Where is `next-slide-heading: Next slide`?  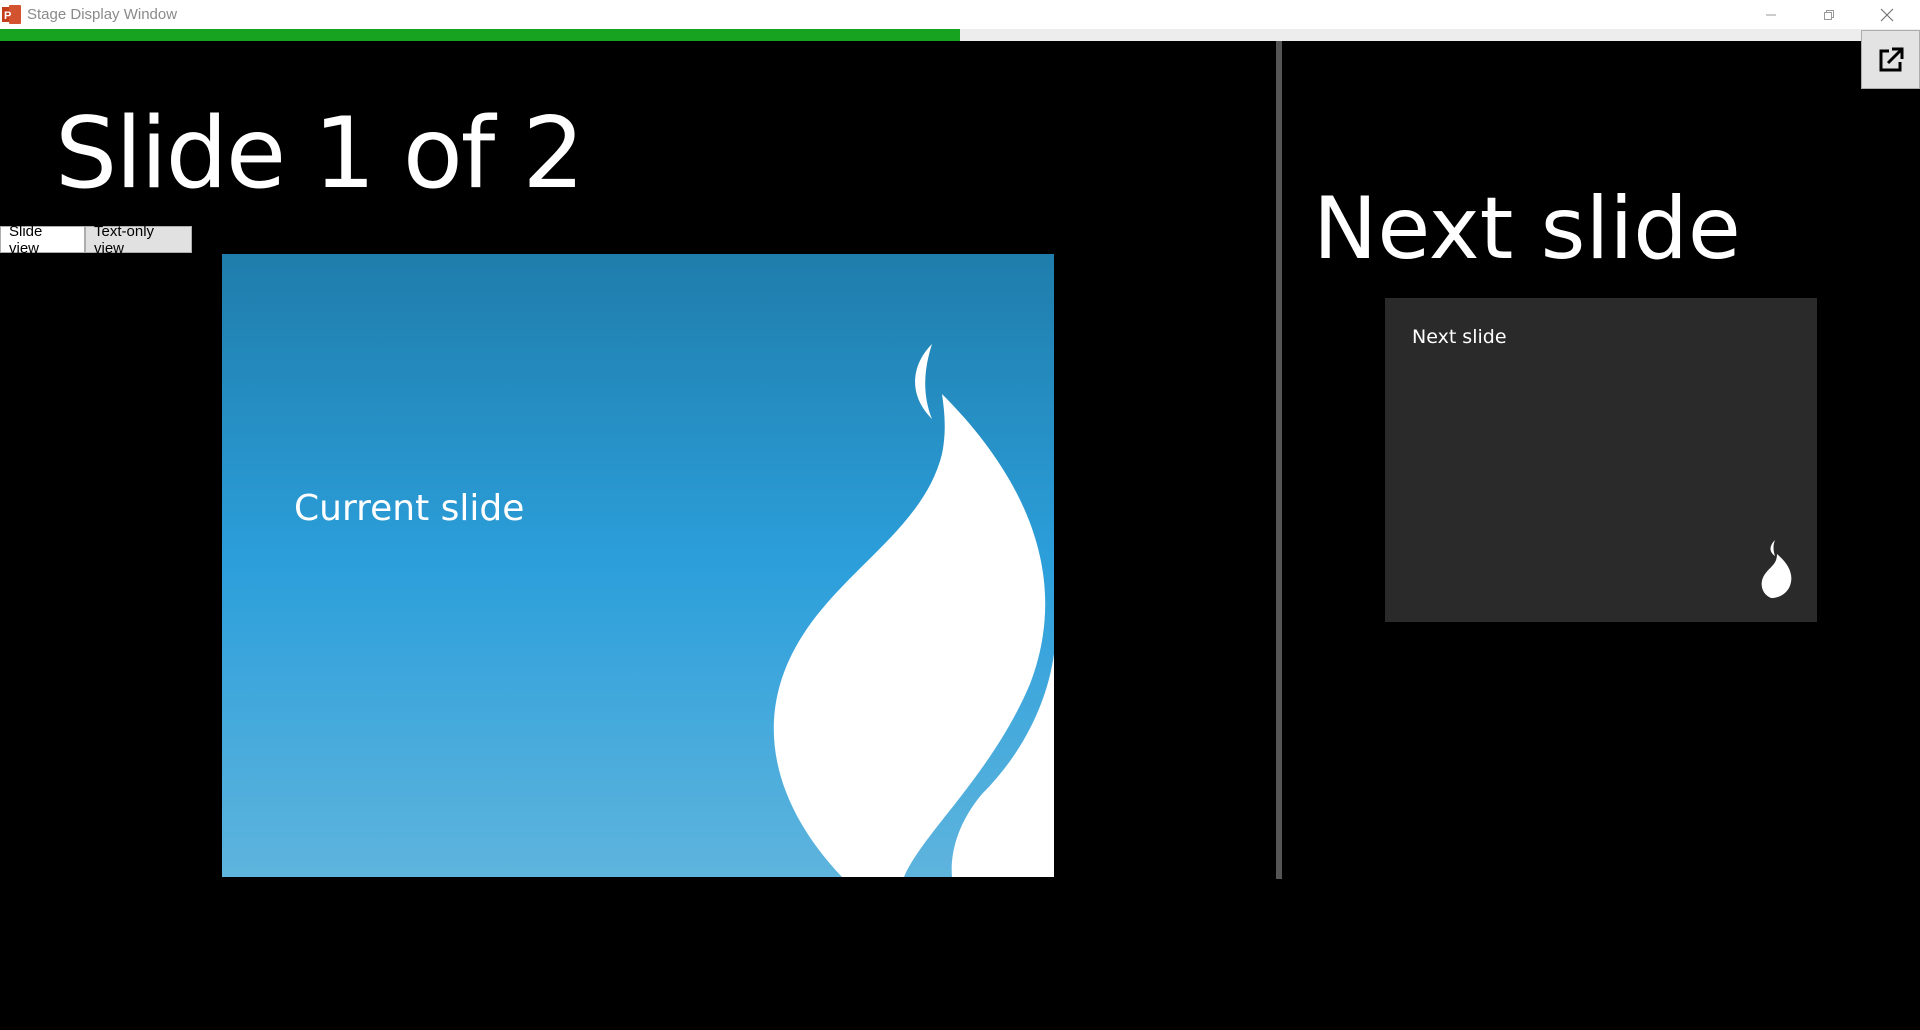 next-slide-heading: Next slide is located at coordinates (1527, 229).